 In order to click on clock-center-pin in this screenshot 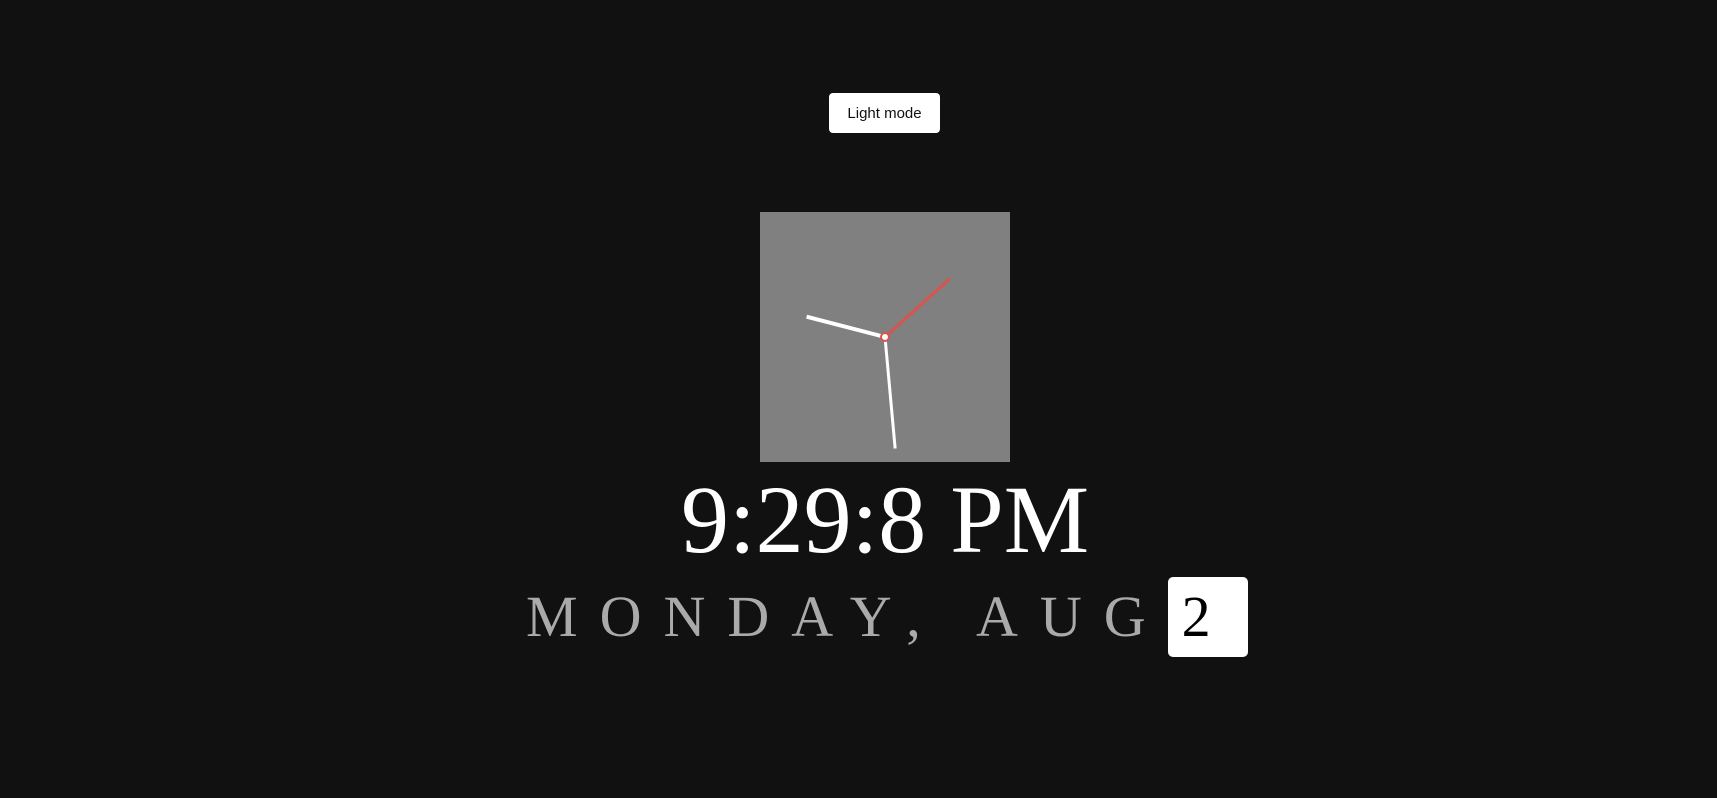, I will do `click(885, 337)`.